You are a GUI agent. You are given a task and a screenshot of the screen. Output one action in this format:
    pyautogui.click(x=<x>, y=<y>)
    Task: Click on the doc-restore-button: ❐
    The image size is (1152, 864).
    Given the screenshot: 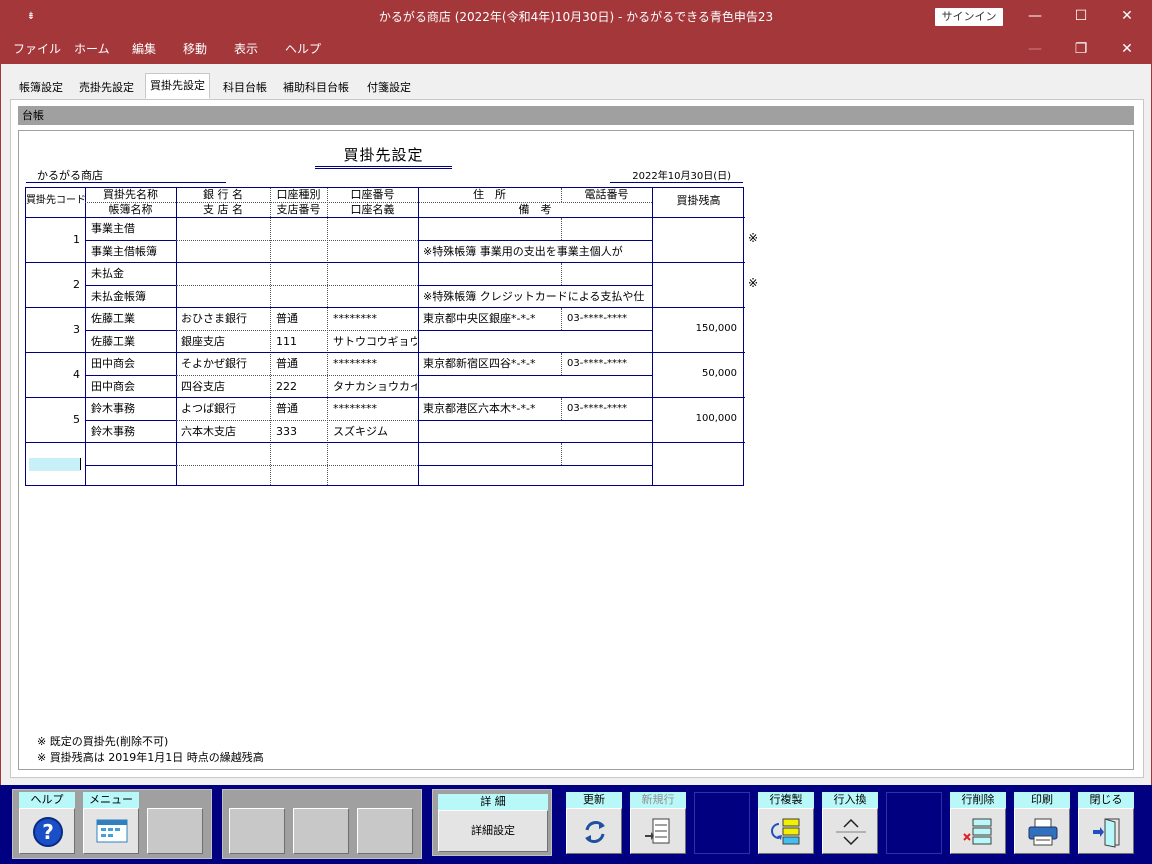 What is the action you would take?
    pyautogui.click(x=1081, y=49)
    